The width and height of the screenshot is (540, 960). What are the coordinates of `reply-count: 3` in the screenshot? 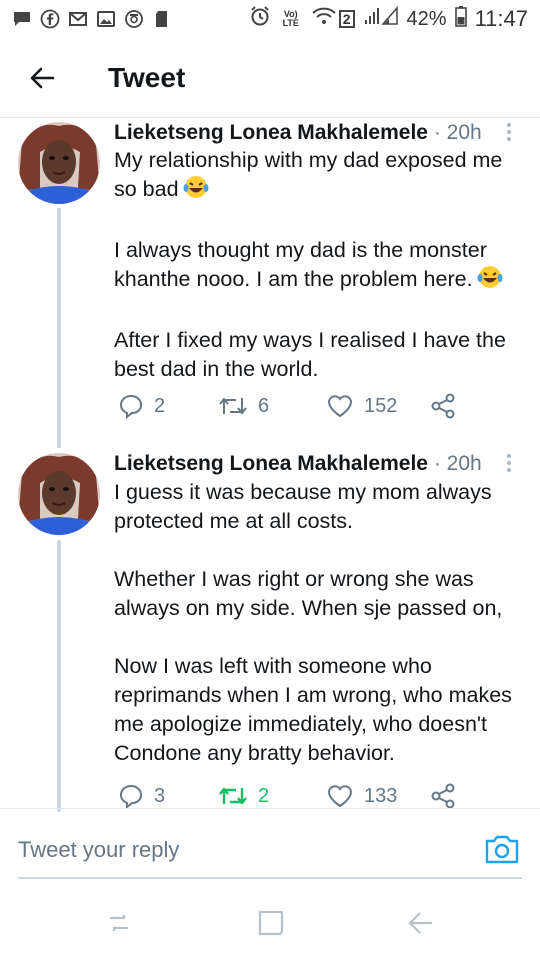 It's located at (160, 795).